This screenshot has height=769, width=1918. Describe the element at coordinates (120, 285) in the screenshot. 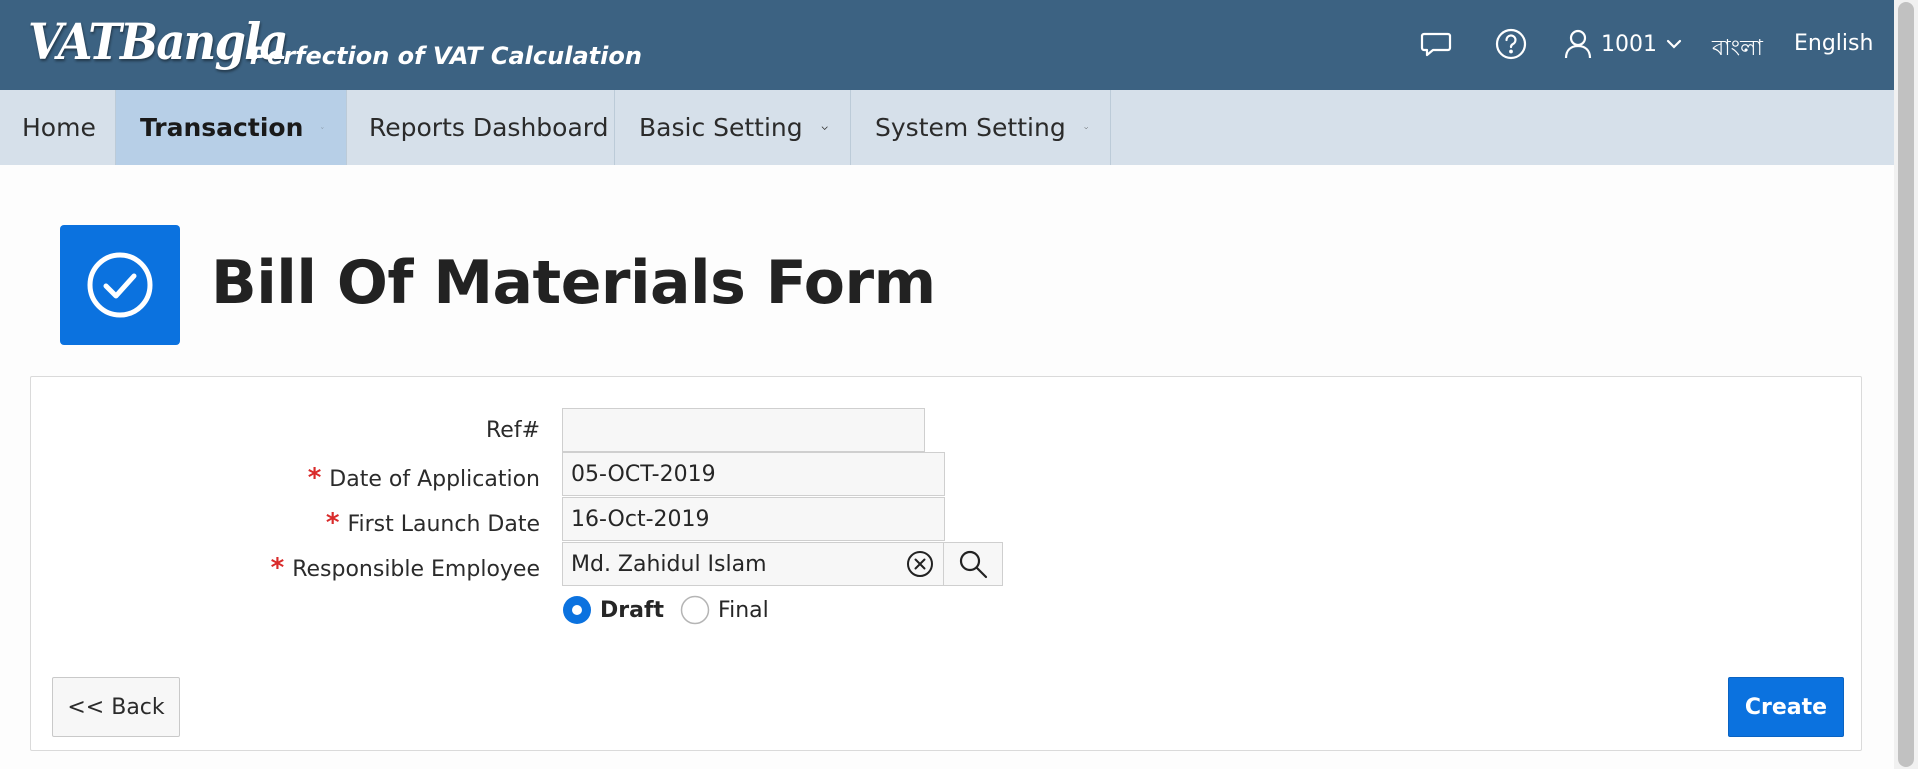

I see `check-circle-icon` at that location.